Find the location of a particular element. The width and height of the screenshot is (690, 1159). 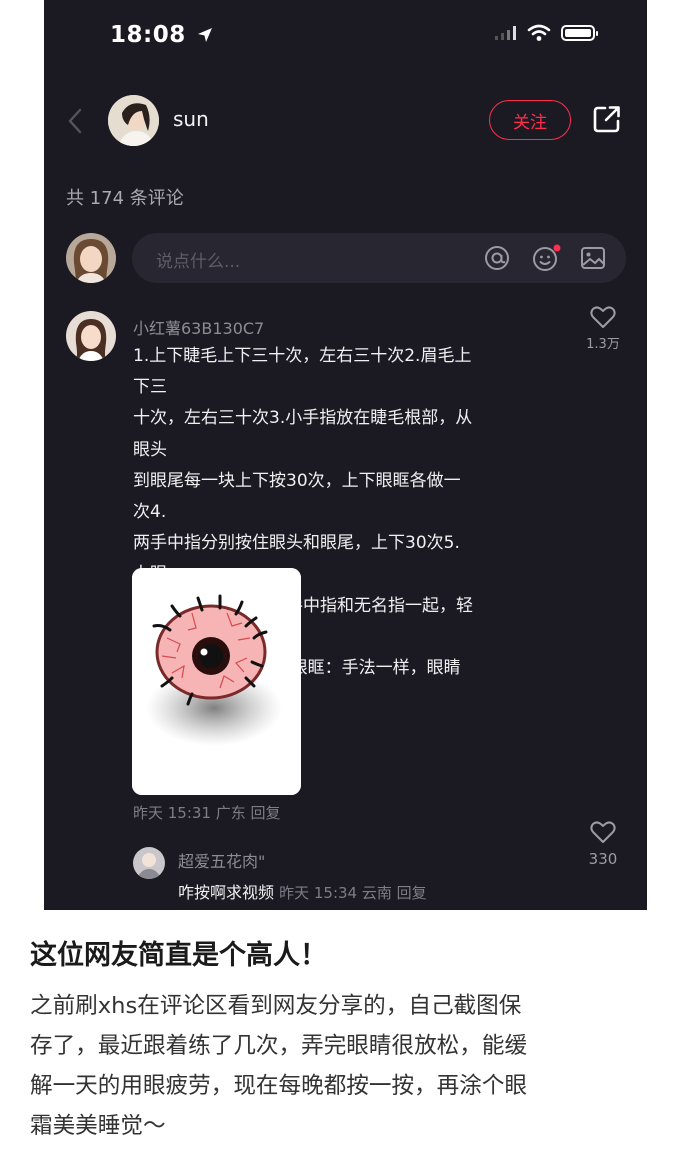

post-body-line: 存了，最近跟着练了几次，弄完眼睛很放松，能缓 is located at coordinates (279, 1046).